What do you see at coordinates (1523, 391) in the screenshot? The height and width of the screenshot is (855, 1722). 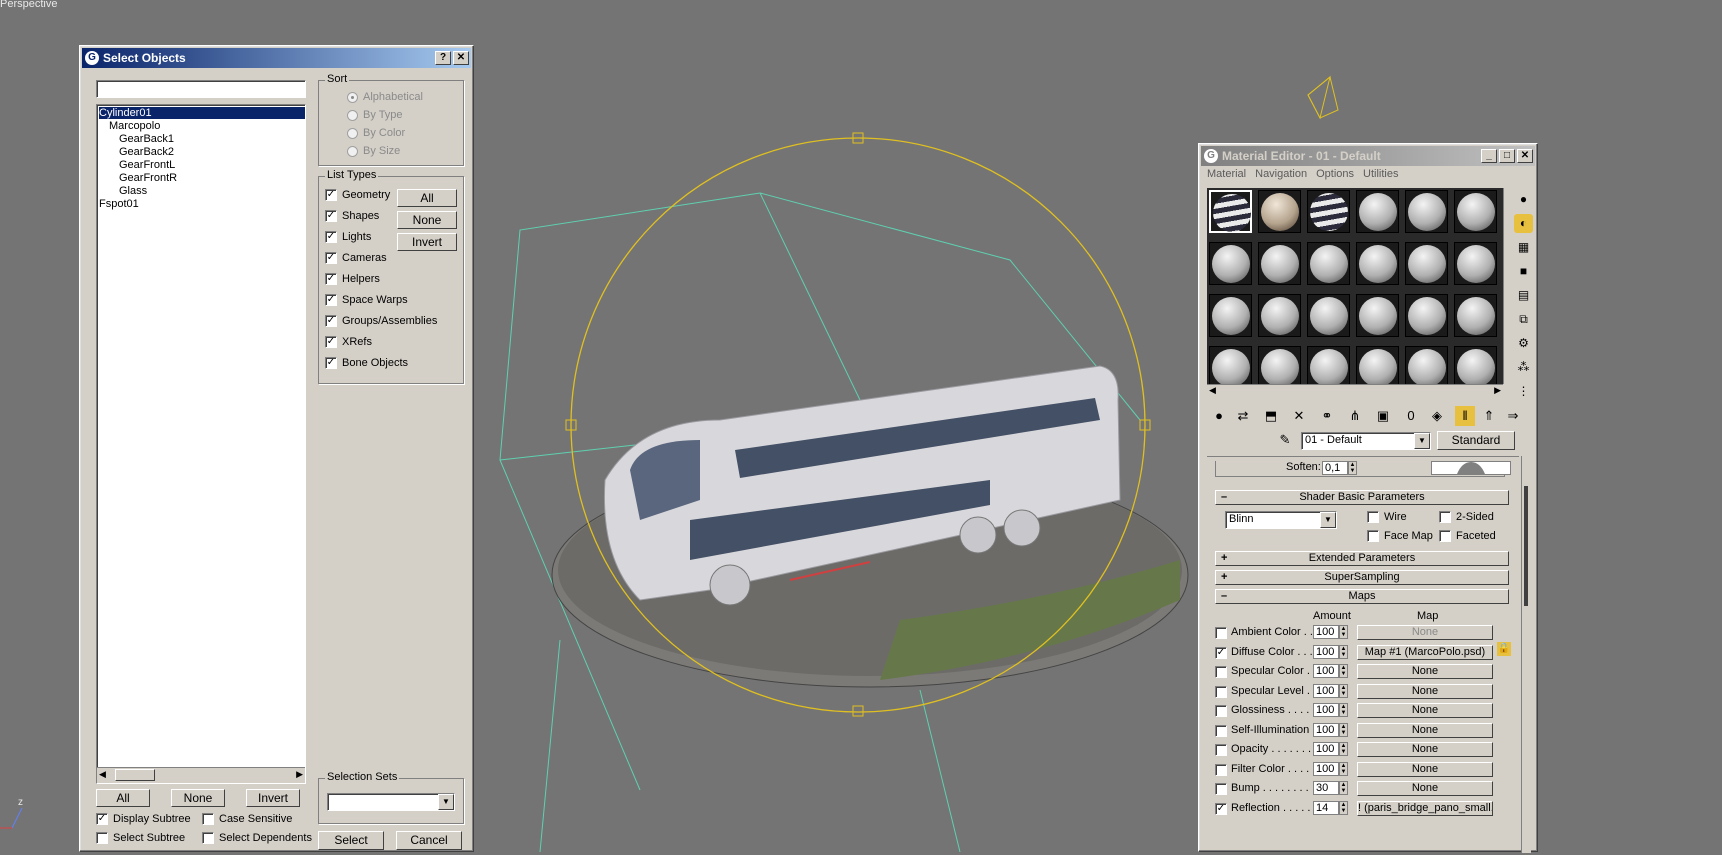 I see `material-navigator-icon: ⋮` at bounding box center [1523, 391].